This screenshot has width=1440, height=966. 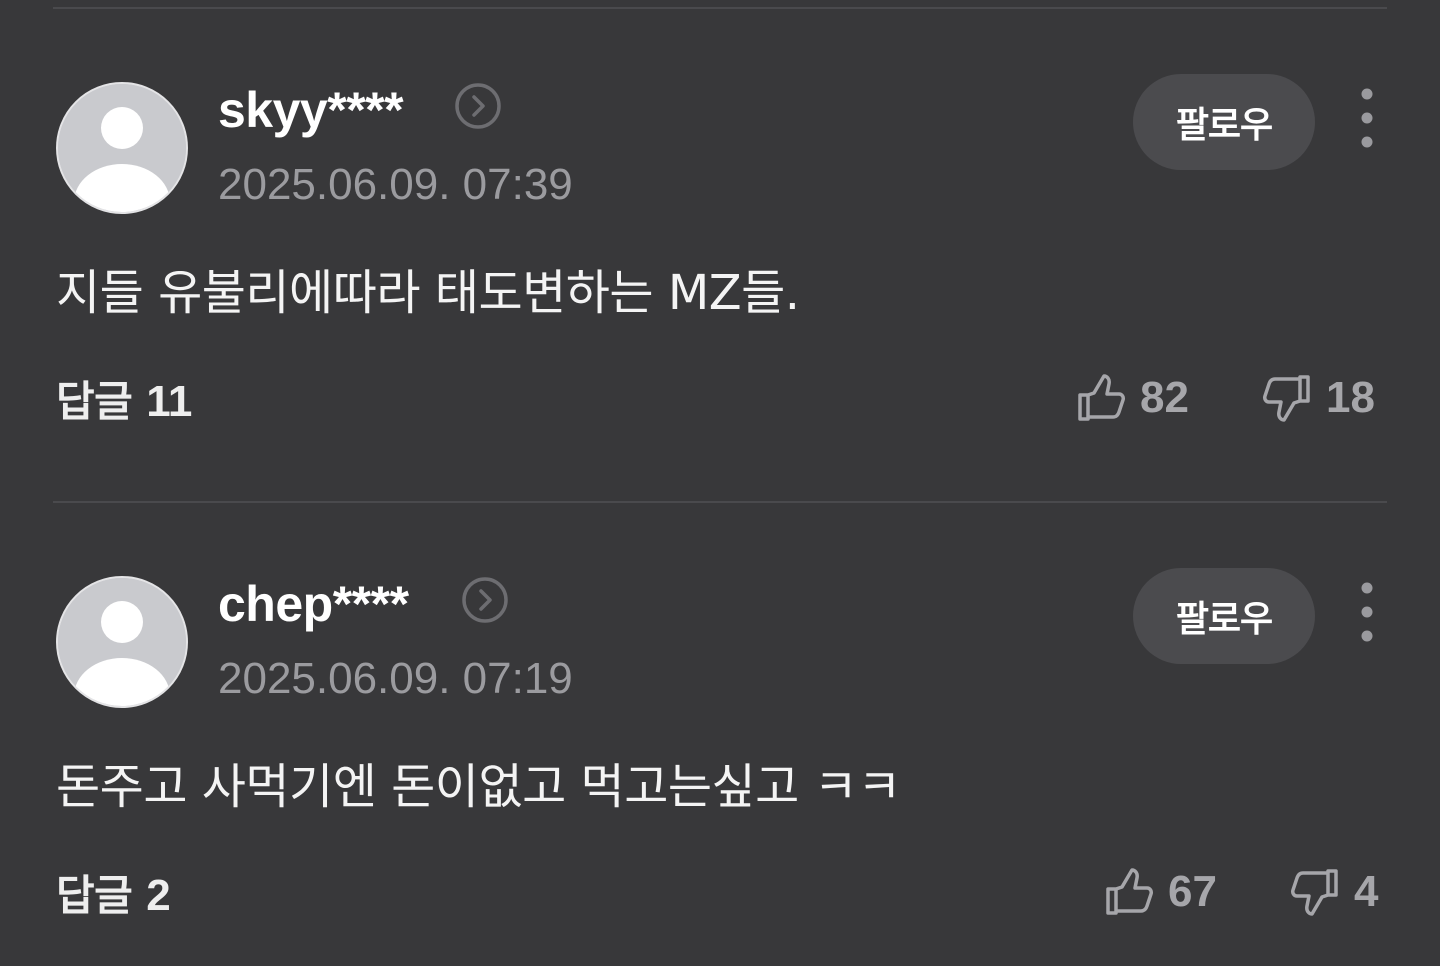 What do you see at coordinates (313, 604) in the screenshot?
I see `username: chep****` at bounding box center [313, 604].